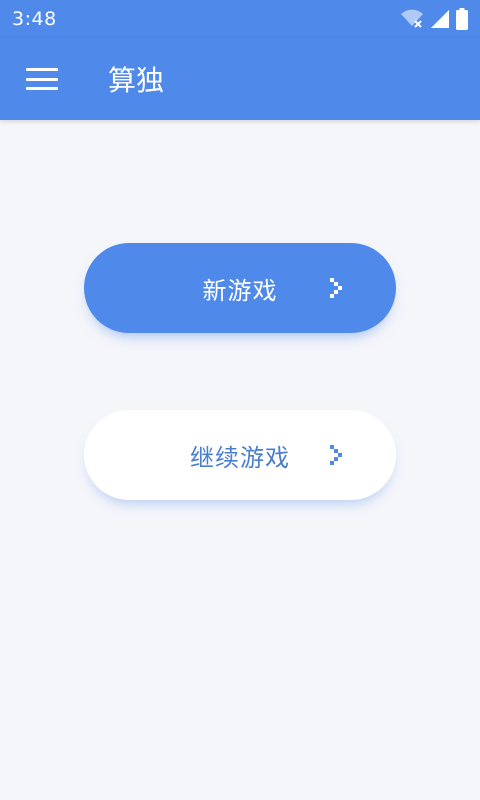 The height and width of the screenshot is (800, 480). I want to click on status-bar: 3:48, so click(240, 19).